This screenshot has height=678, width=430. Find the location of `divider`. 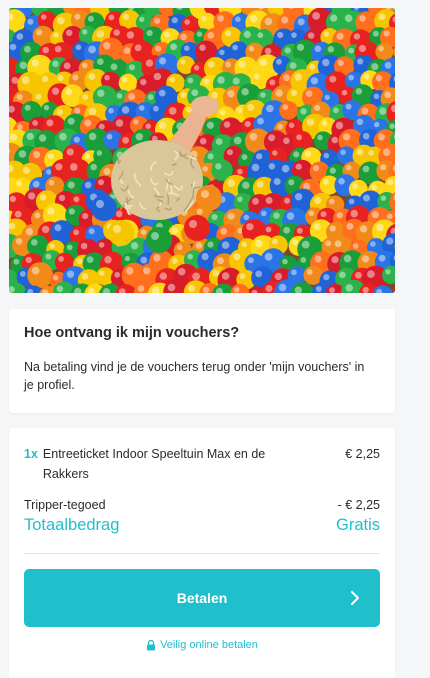

divider is located at coordinates (202, 553).